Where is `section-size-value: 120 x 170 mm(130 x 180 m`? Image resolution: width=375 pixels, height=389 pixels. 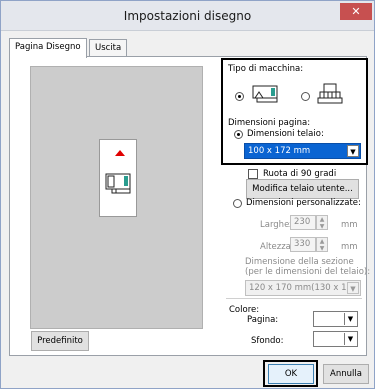
section-size-value: 120 x 170 mm(130 x 180 m is located at coordinates (305, 288).